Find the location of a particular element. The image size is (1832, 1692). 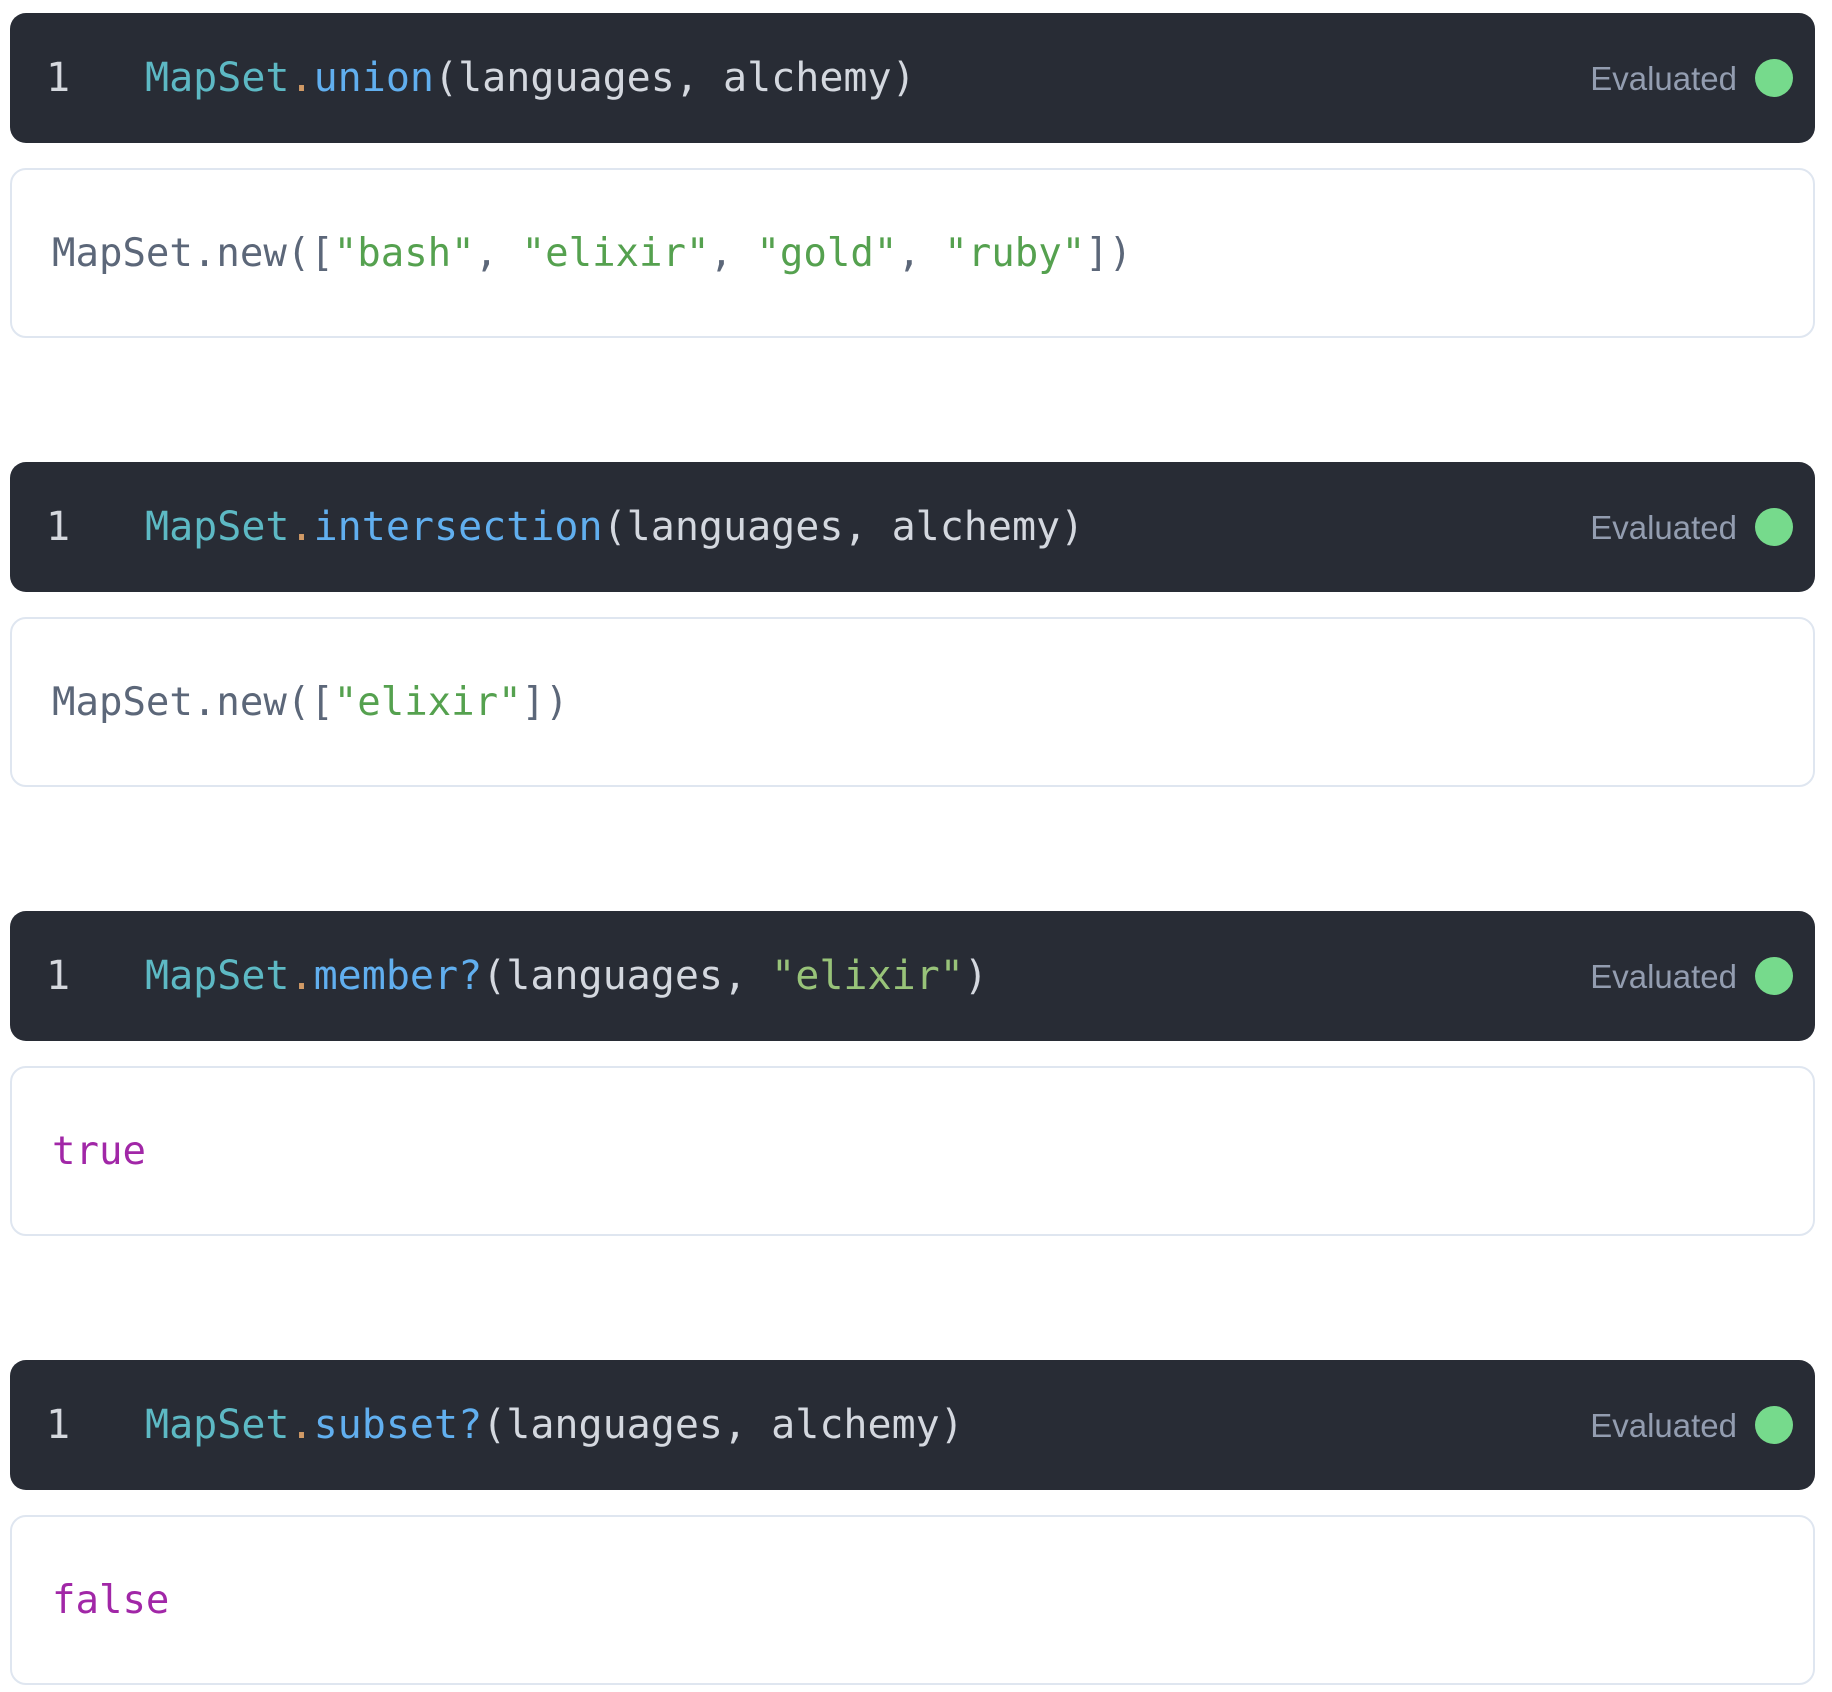

code-token-string: "bash" is located at coordinates (404, 253).